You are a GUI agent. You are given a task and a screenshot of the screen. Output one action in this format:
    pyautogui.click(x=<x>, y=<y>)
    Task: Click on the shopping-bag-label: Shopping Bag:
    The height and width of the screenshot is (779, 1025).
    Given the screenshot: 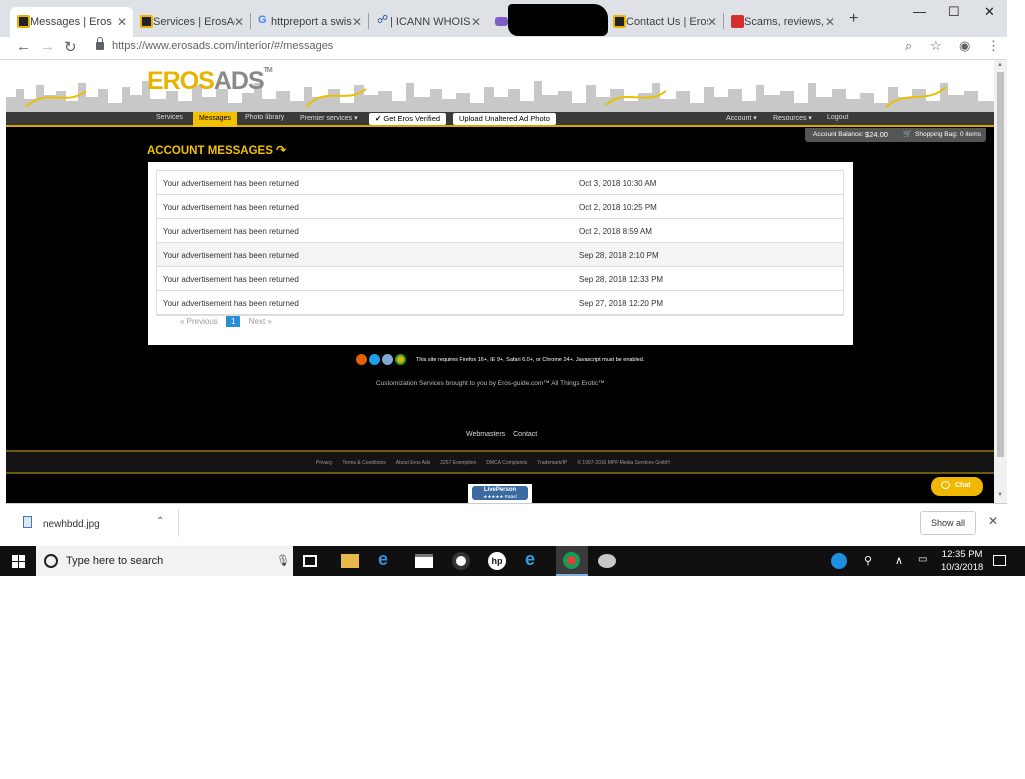 What is the action you would take?
    pyautogui.click(x=936, y=134)
    